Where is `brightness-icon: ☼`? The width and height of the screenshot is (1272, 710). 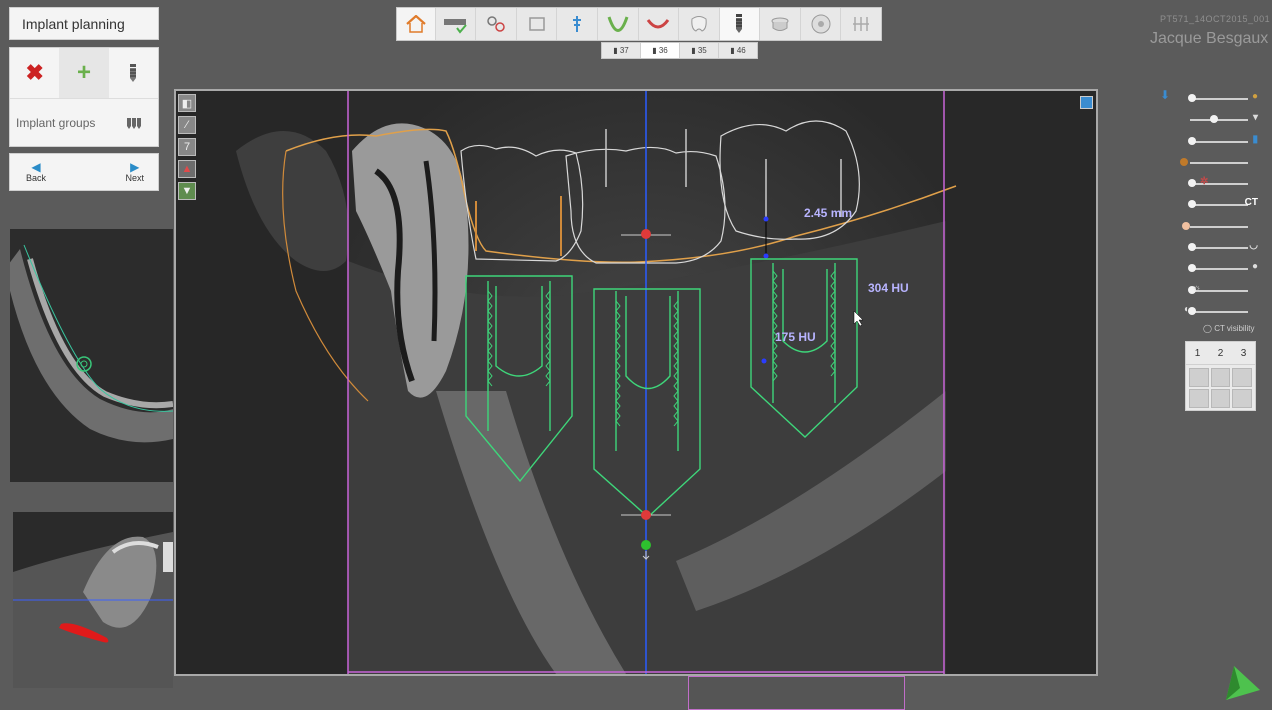 brightness-icon: ☼ is located at coordinates (1197, 288).